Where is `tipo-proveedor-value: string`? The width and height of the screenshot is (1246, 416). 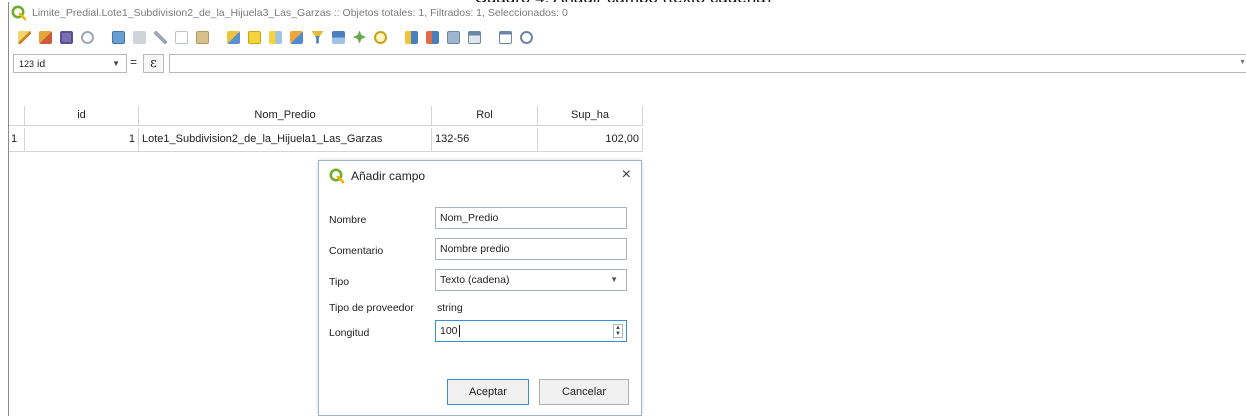
tipo-proveedor-value: string is located at coordinates (450, 308).